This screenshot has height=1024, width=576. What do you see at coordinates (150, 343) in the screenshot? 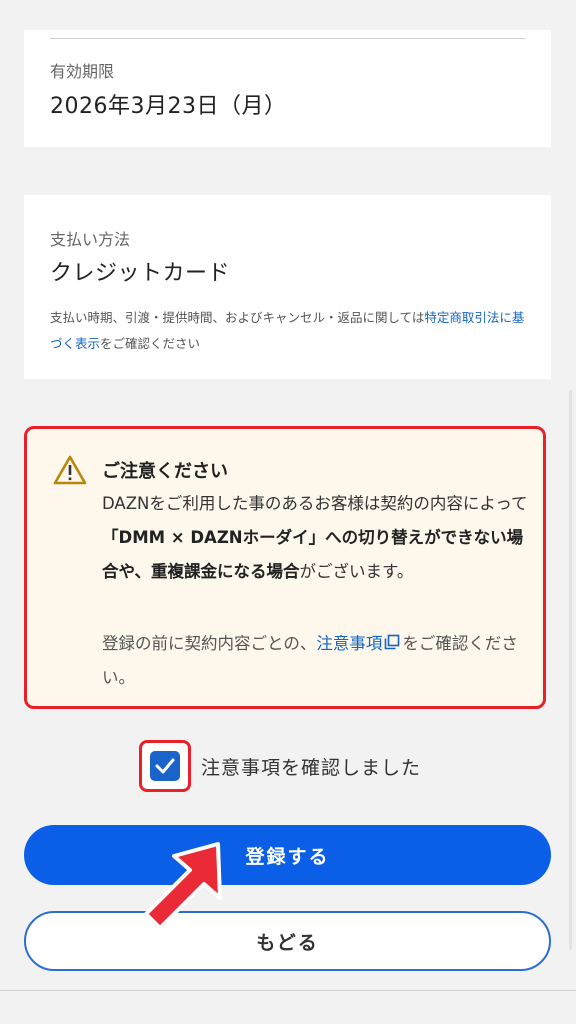
I see `payment-note-suffix: をご確認ください` at bounding box center [150, 343].